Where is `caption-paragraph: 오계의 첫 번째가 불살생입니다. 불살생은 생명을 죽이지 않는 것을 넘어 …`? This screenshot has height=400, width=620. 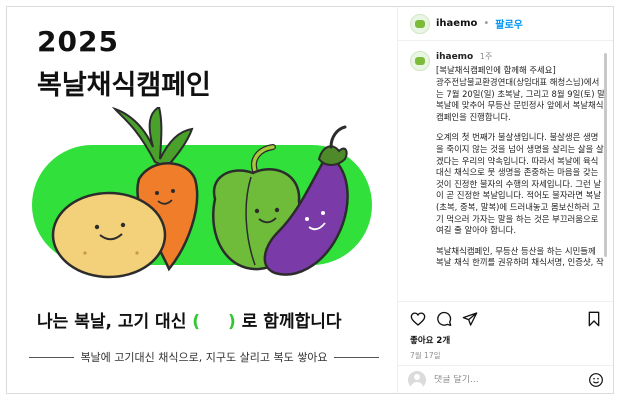
caption-paragraph: 오계의 첫 번째가 불살생입니다. 불살생은 생명을 죽이지 않는 것을 넘어 … is located at coordinates (520, 184).